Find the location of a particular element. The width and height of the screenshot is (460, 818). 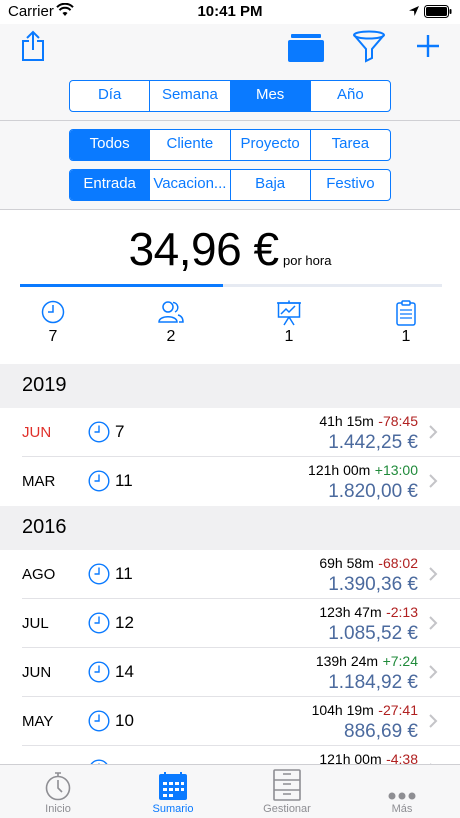

month-row: AGO 11 69h 58m -68:02 1.390,36 € is located at coordinates (230, 574).